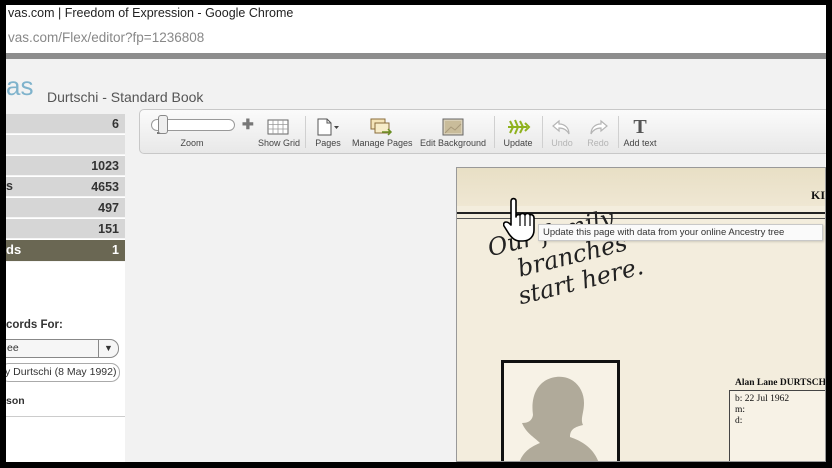  What do you see at coordinates (562, 143) in the screenshot?
I see `undo-label: Undo` at bounding box center [562, 143].